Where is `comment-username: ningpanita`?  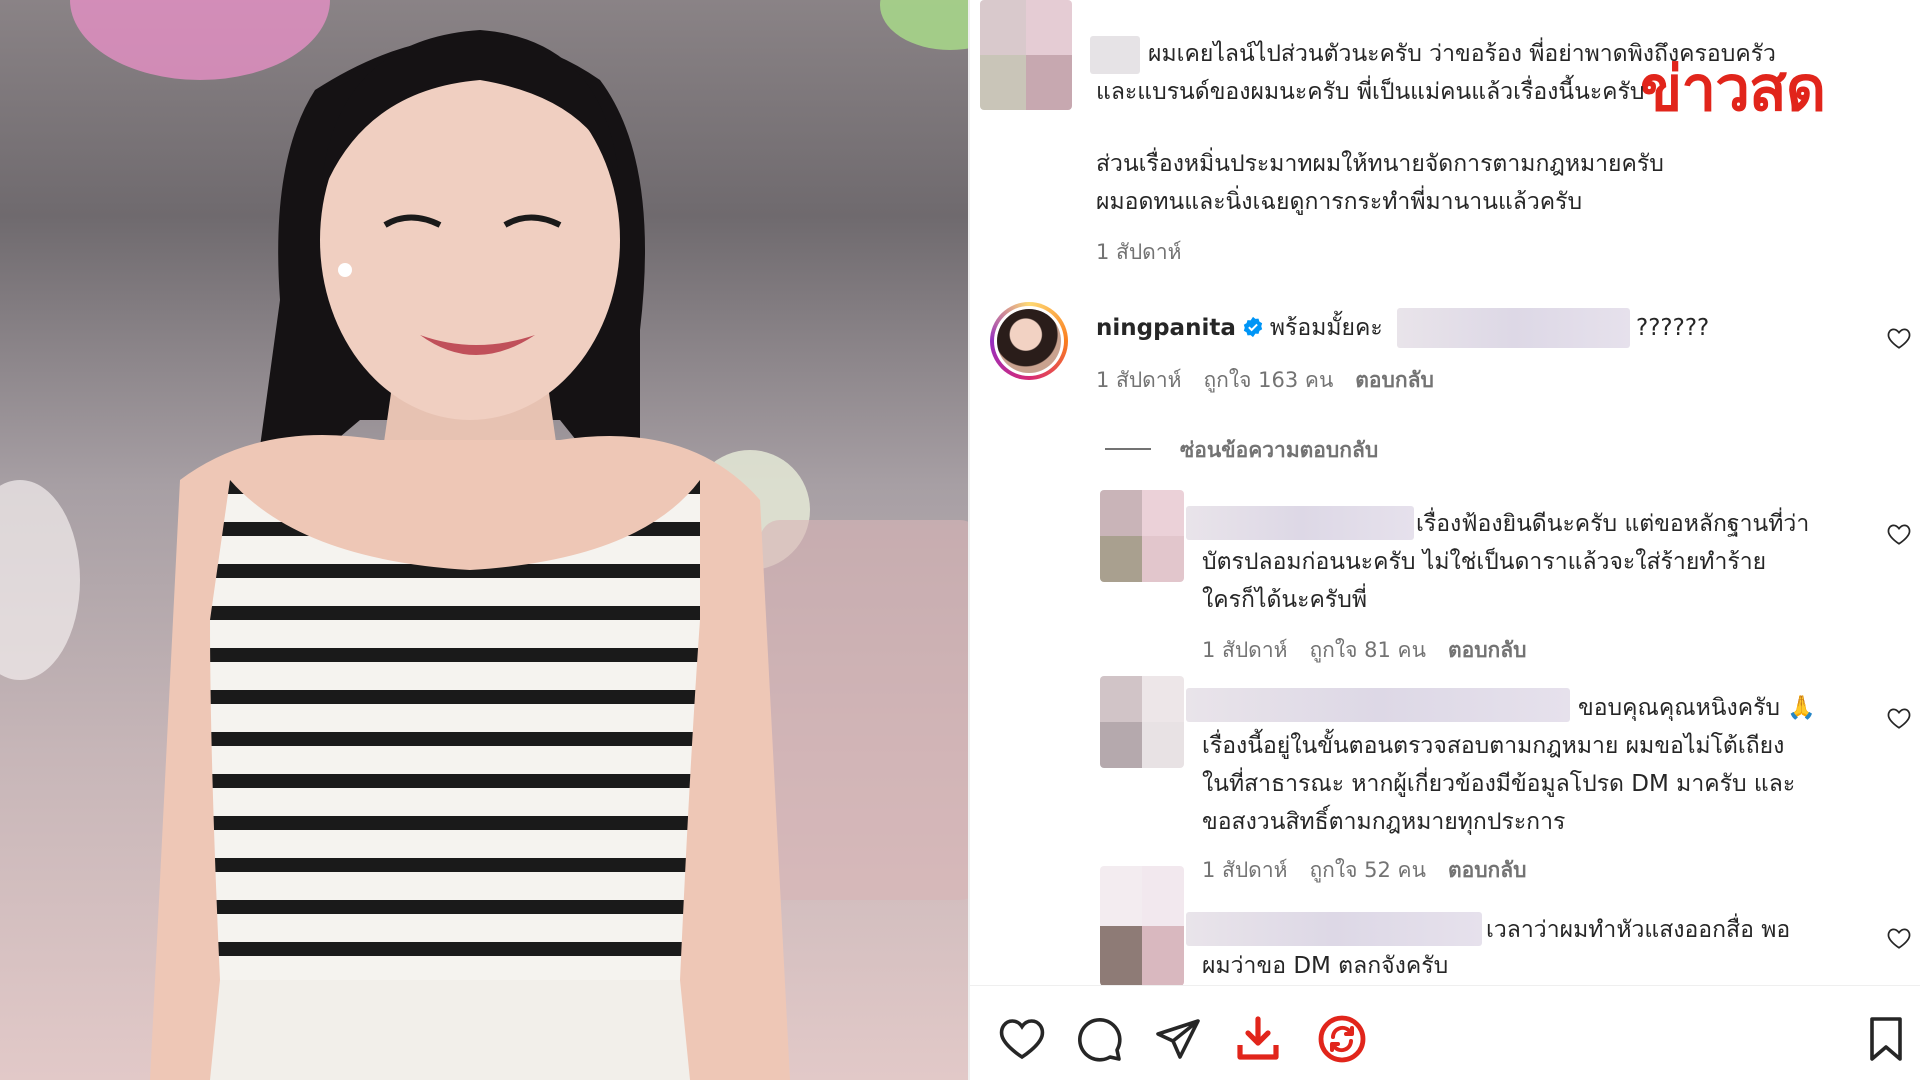
comment-username: ningpanita is located at coordinates (1166, 328).